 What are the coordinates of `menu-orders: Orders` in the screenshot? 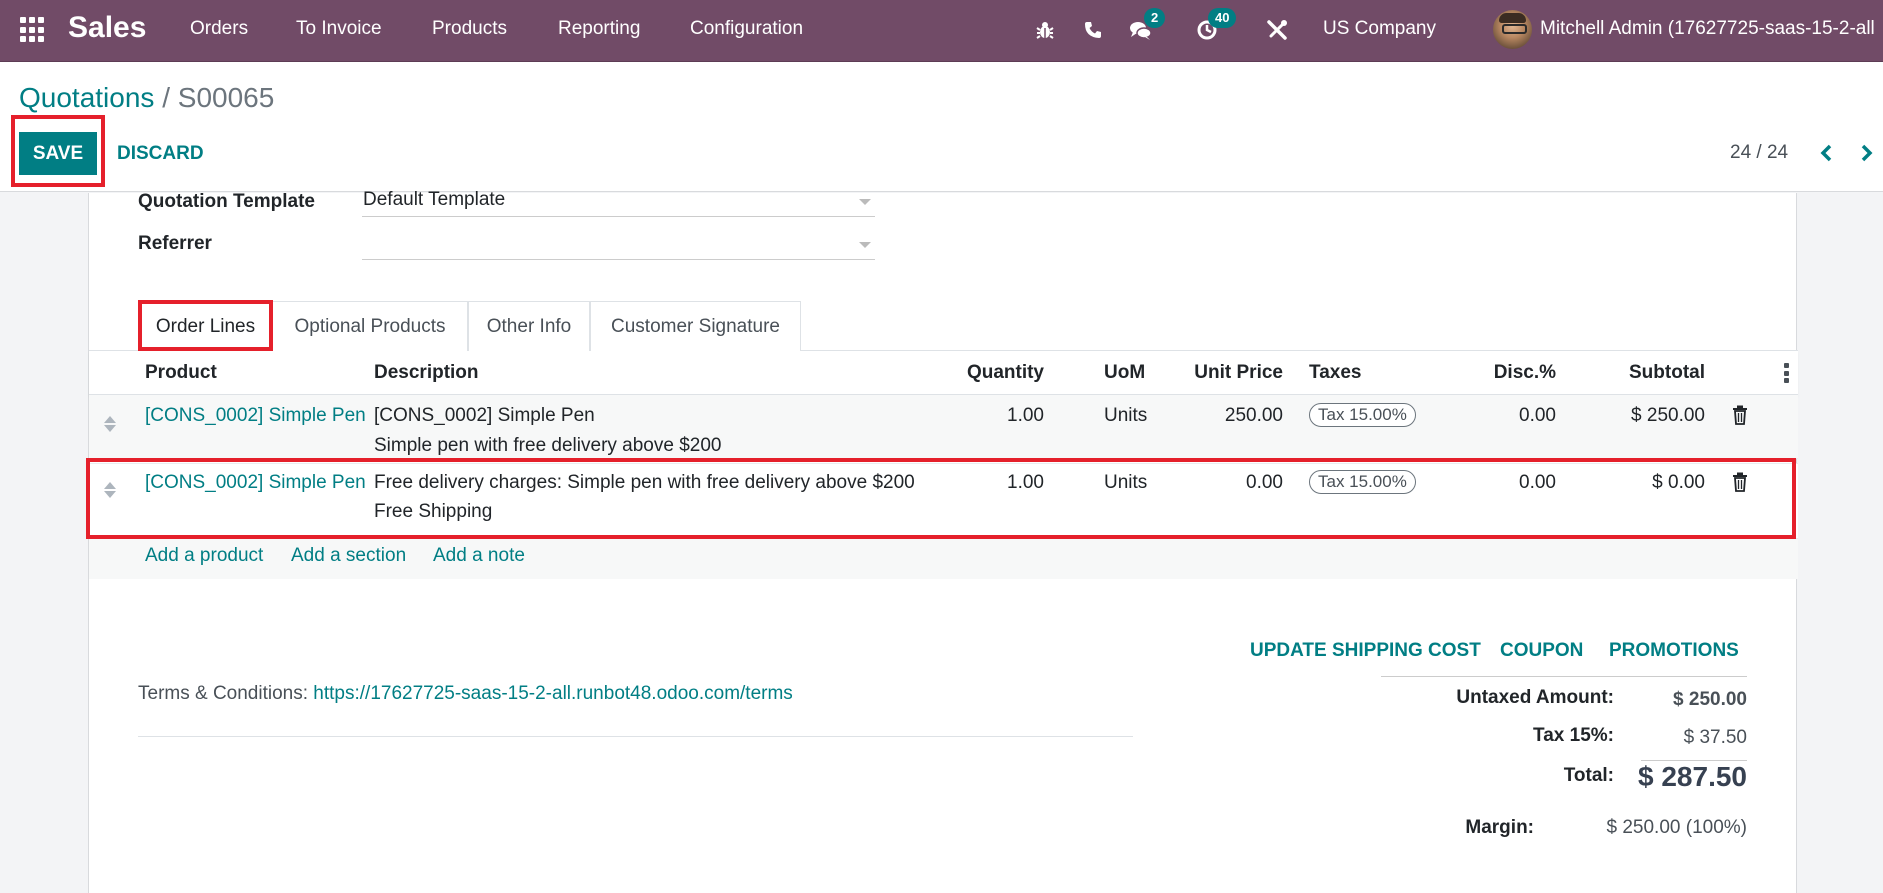 It's located at (219, 29).